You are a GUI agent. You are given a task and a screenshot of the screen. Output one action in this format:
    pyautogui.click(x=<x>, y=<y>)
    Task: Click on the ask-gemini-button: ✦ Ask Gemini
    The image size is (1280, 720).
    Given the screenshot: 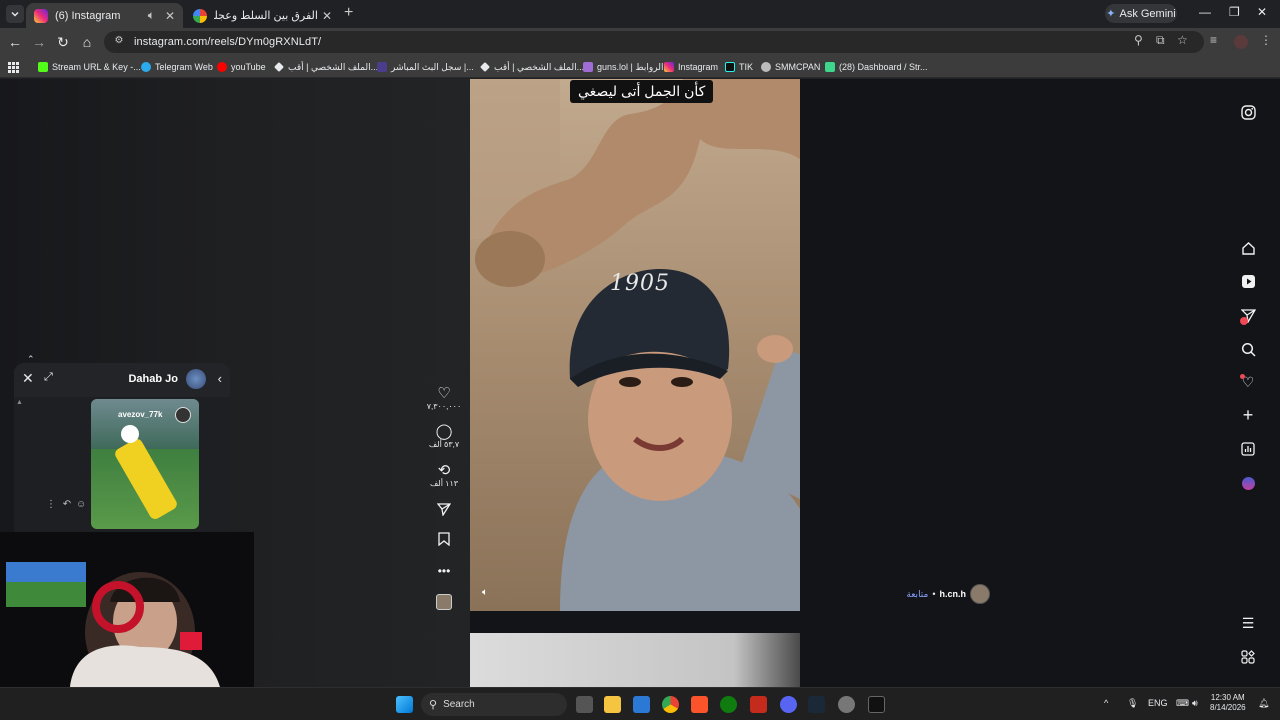 What is the action you would take?
    pyautogui.click(x=1141, y=13)
    